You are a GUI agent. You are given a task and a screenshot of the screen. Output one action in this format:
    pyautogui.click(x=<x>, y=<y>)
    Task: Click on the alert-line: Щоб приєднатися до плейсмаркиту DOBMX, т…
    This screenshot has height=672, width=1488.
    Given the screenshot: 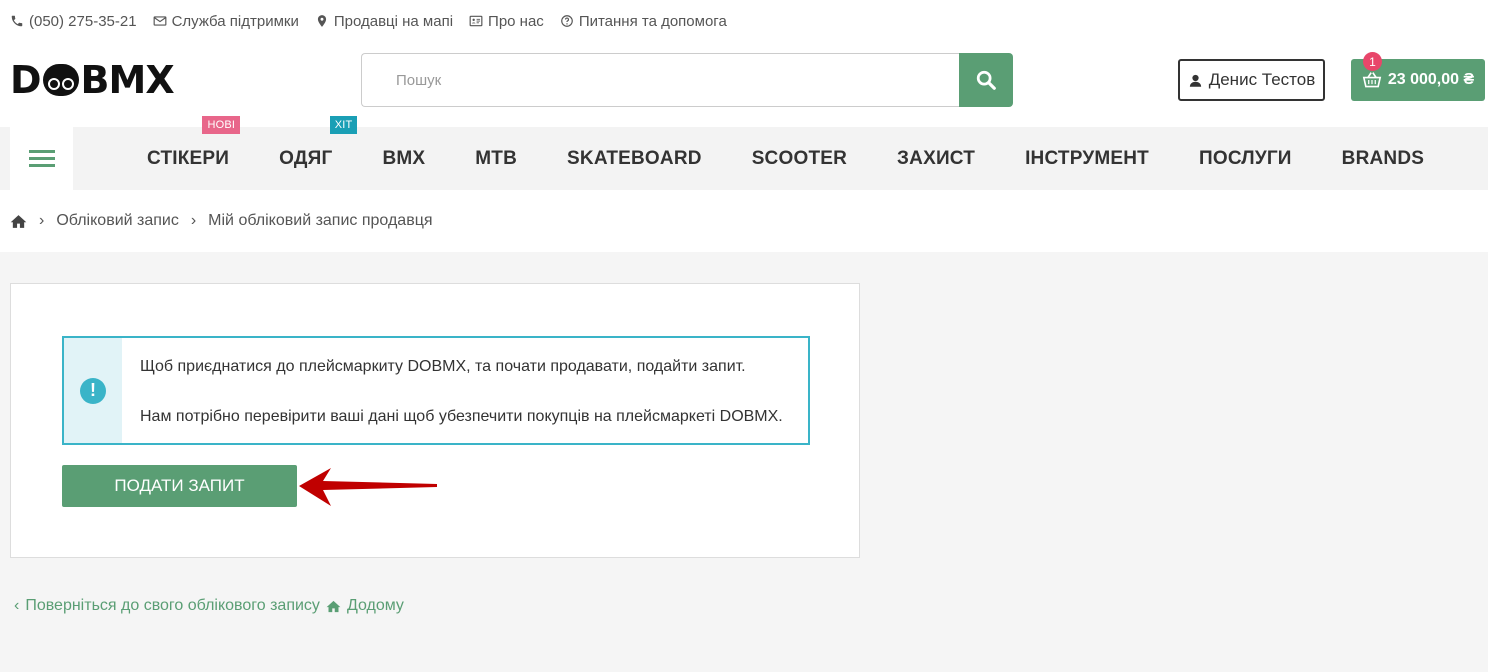 What is the action you would take?
    pyautogui.click(x=443, y=366)
    